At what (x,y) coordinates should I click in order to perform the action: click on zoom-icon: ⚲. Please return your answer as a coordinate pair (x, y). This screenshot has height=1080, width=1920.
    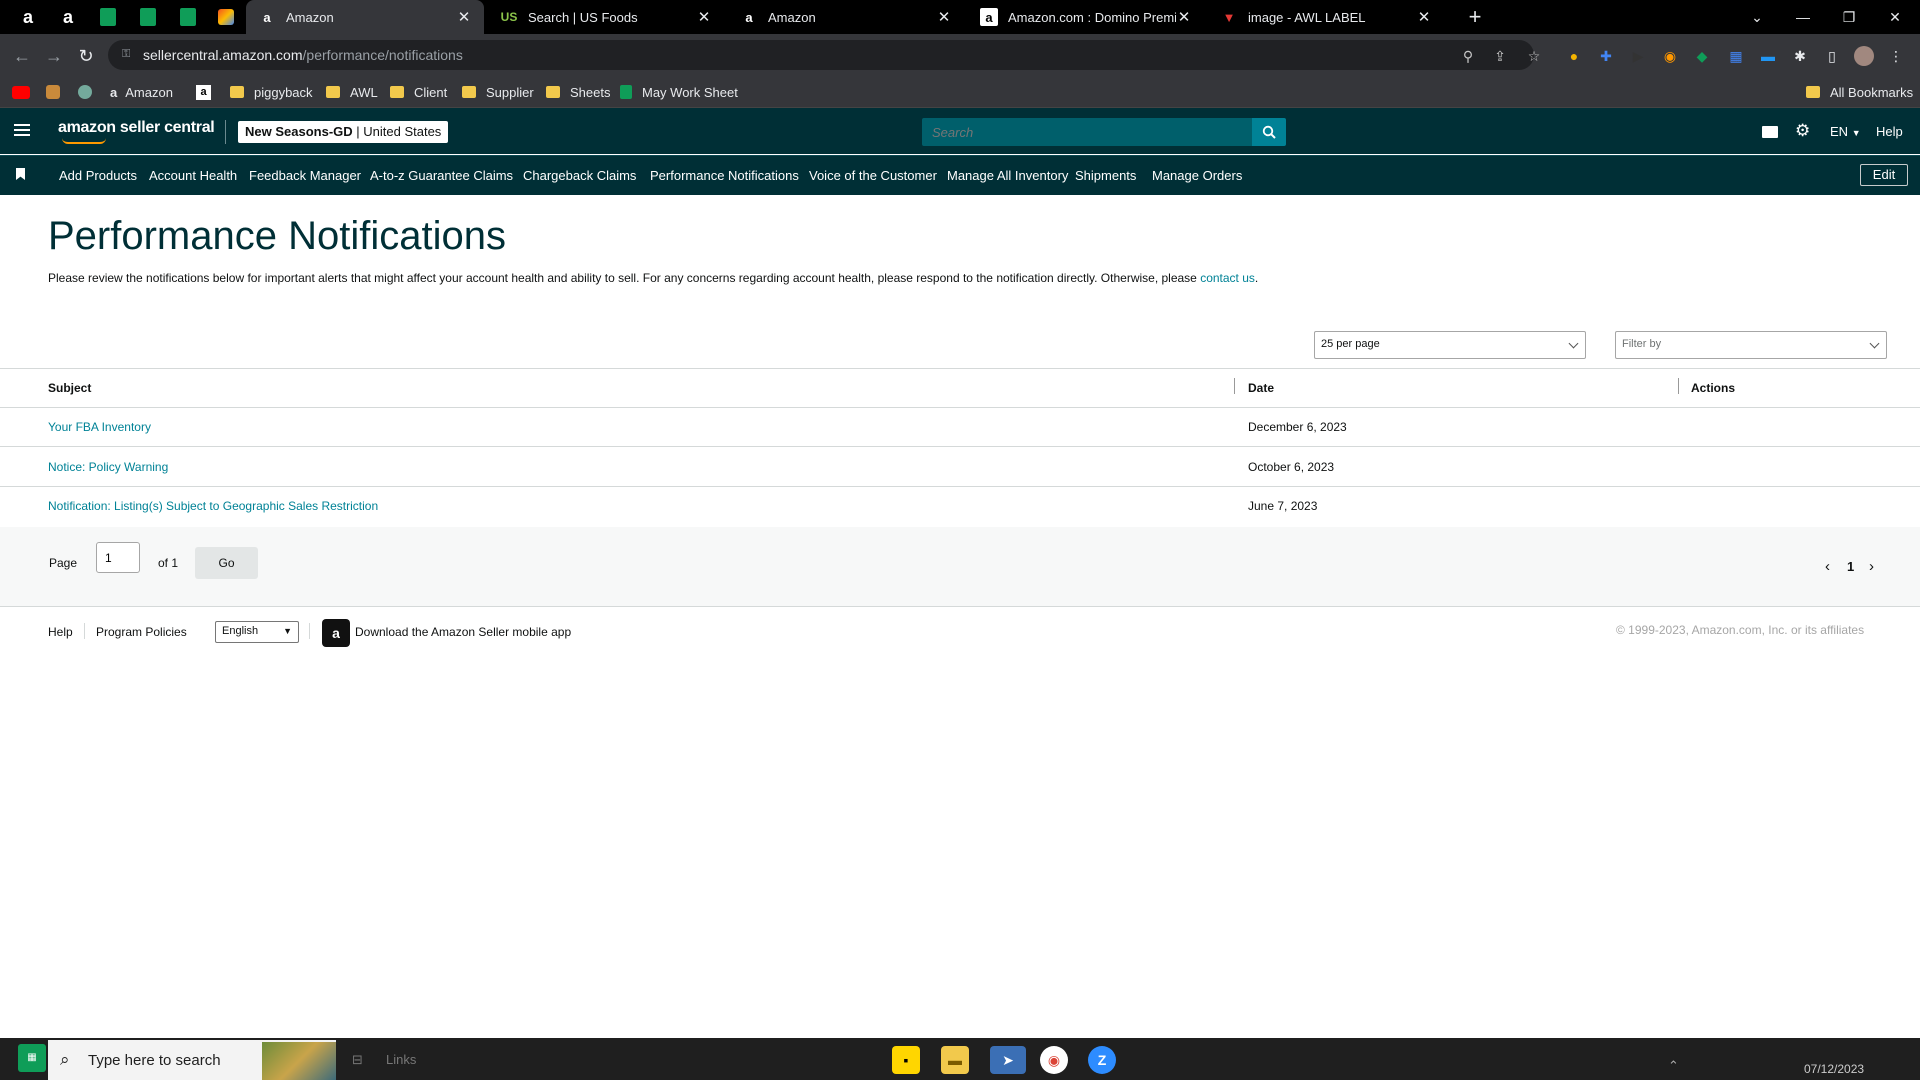
    Looking at the image, I should click on (1468, 56).